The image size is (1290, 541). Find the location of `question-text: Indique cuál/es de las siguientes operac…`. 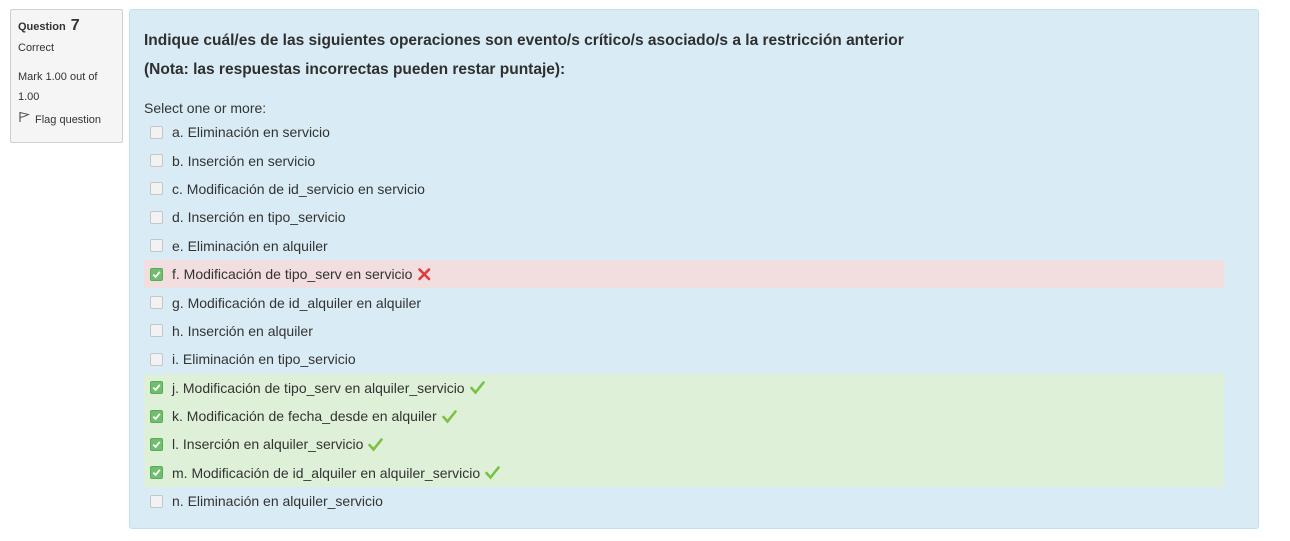

question-text: Indique cuál/es de las siguientes operac… is located at coordinates (524, 55).